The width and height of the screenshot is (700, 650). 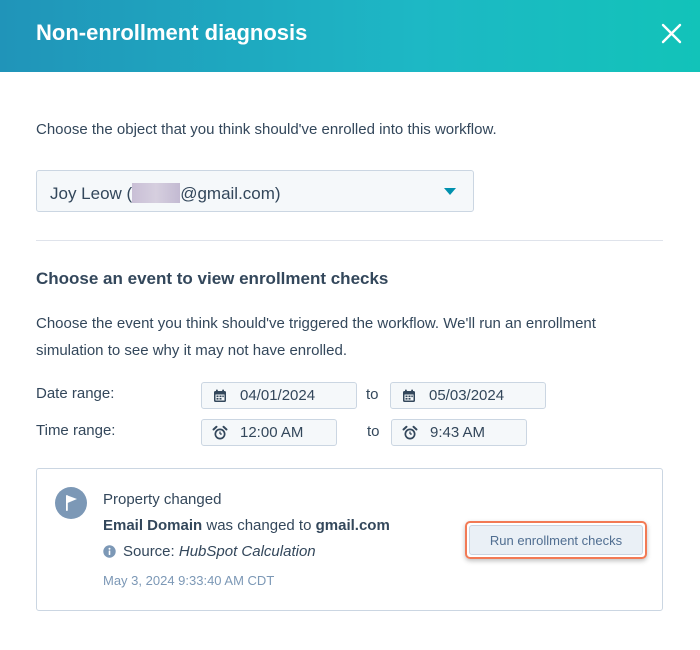 What do you see at coordinates (76, 430) in the screenshot?
I see `time-range-label: Time range:` at bounding box center [76, 430].